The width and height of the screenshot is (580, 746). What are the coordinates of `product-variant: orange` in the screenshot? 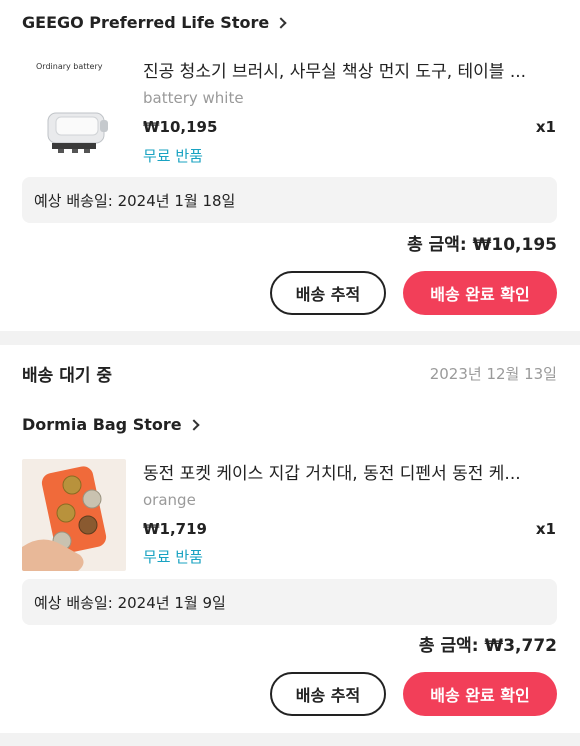 It's located at (169, 500).